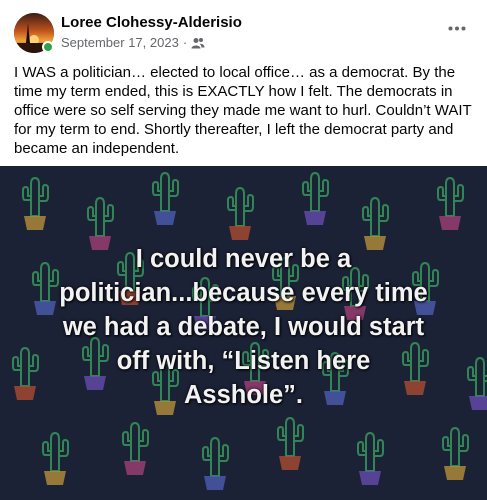 The width and height of the screenshot is (487, 500). I want to click on online-status-indicator, so click(48, 47).